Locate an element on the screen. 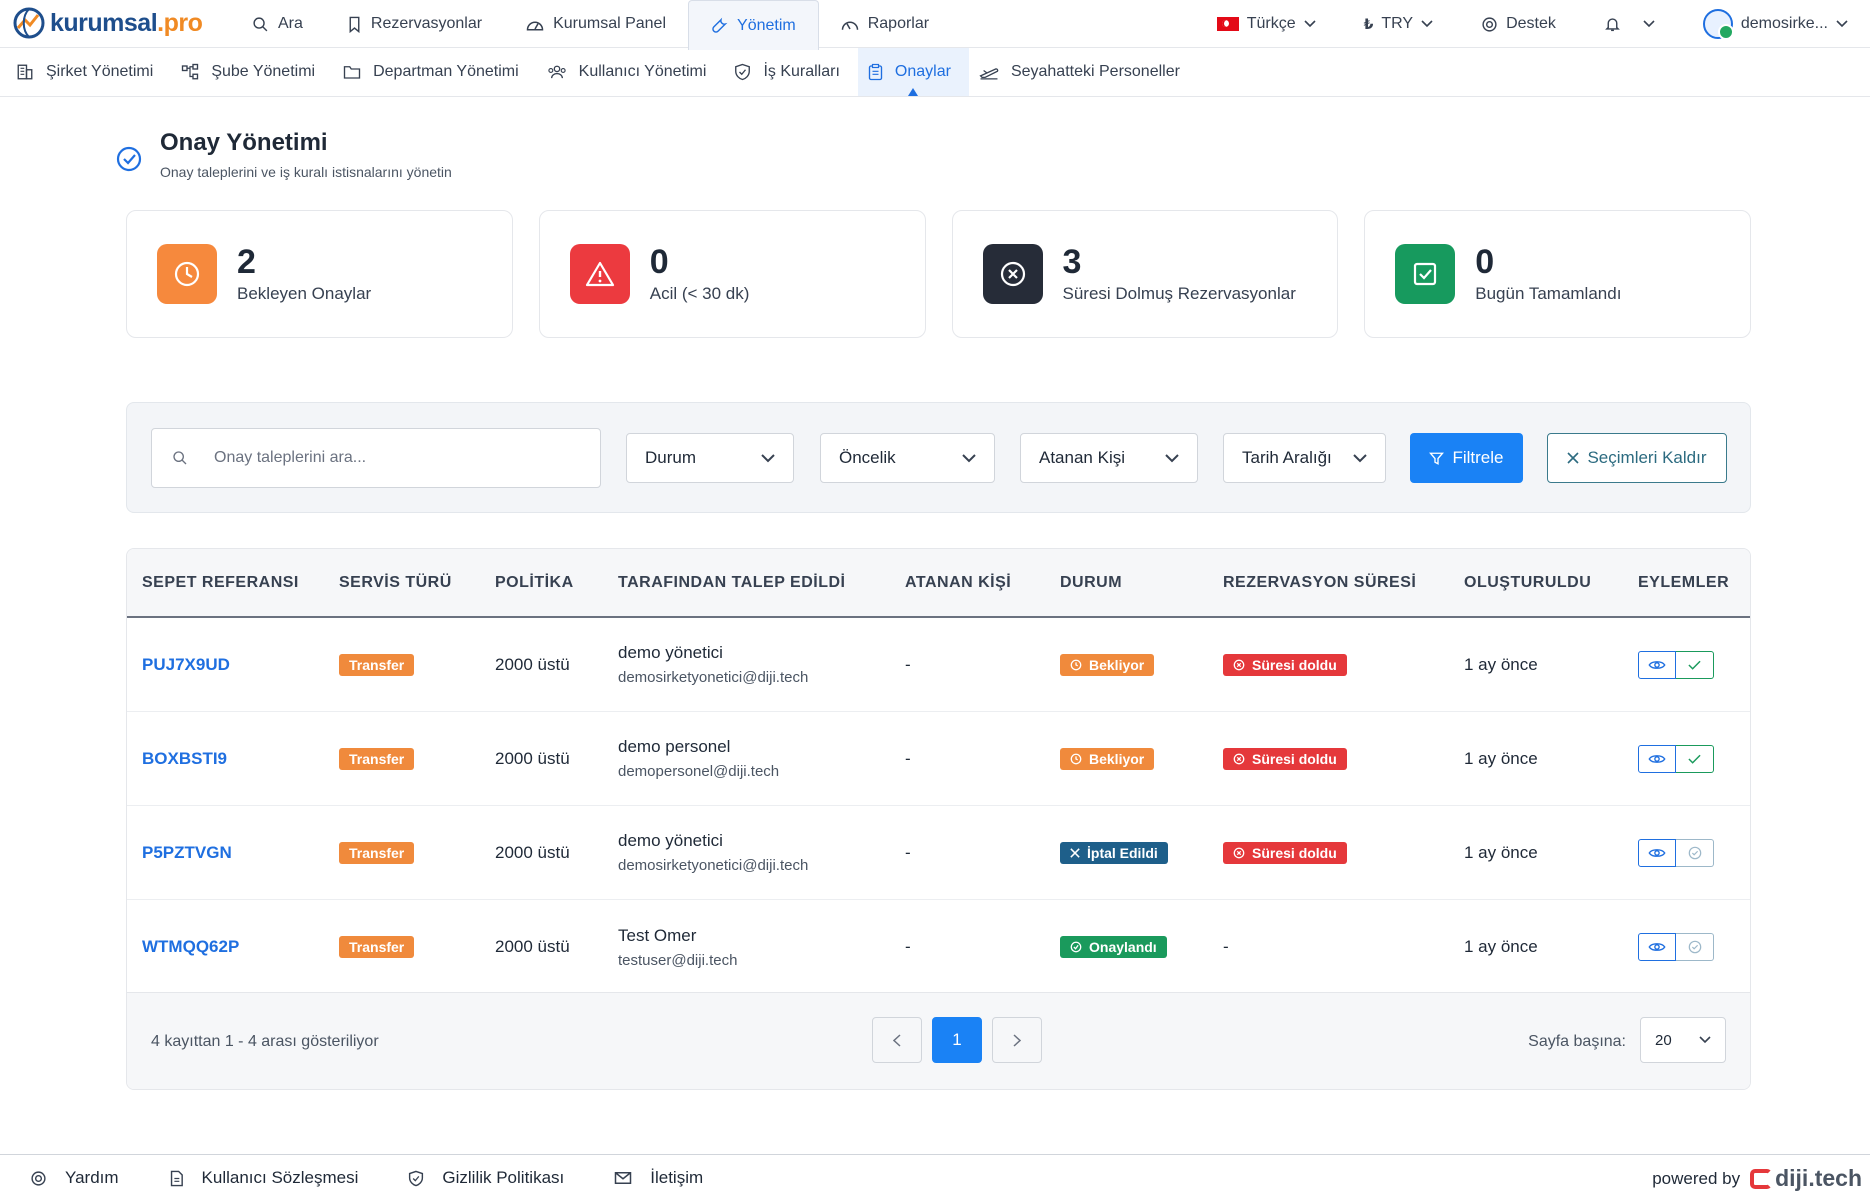 This screenshot has height=1201, width=1870. stat-icon-box is located at coordinates (599, 274).